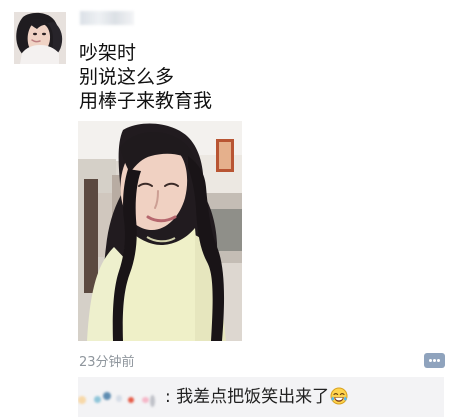  I want to click on commenter-name-redacted, so click(118, 401).